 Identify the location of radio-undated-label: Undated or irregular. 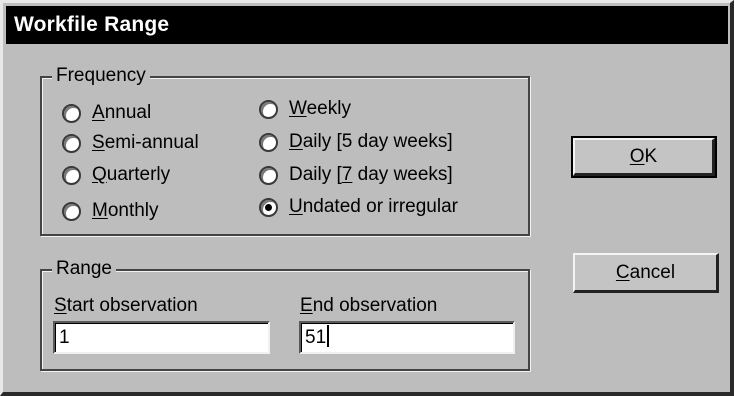
(373, 206).